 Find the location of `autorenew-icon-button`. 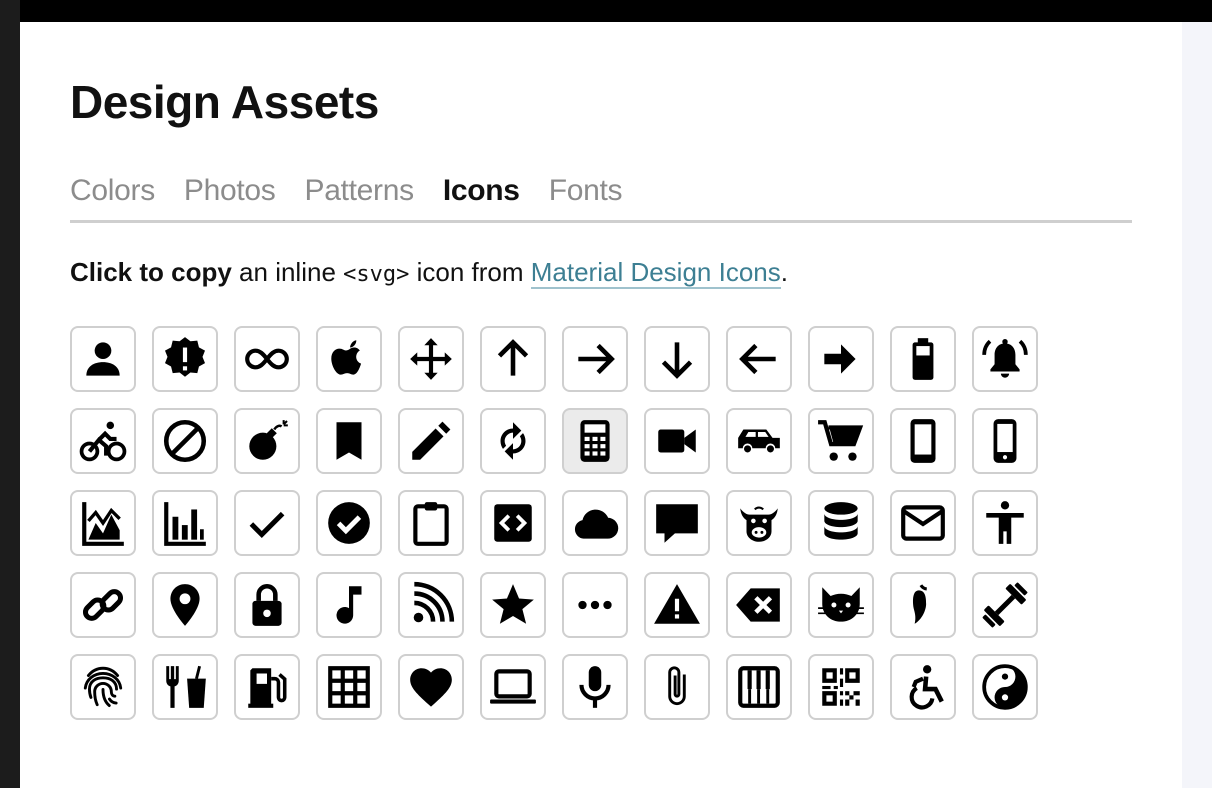

autorenew-icon-button is located at coordinates (513, 441).